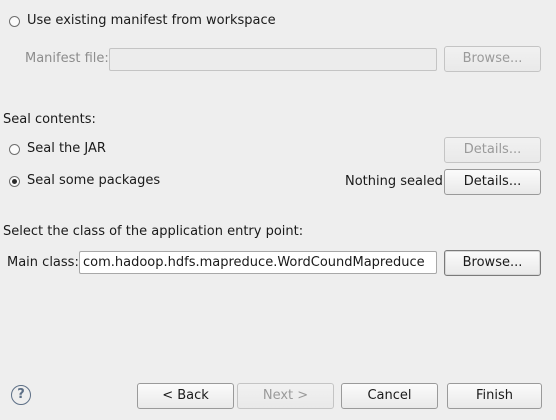 Image resolution: width=556 pixels, height=420 pixels. What do you see at coordinates (394, 181) in the screenshot?
I see `seal-status-text: Nothing sealed` at bounding box center [394, 181].